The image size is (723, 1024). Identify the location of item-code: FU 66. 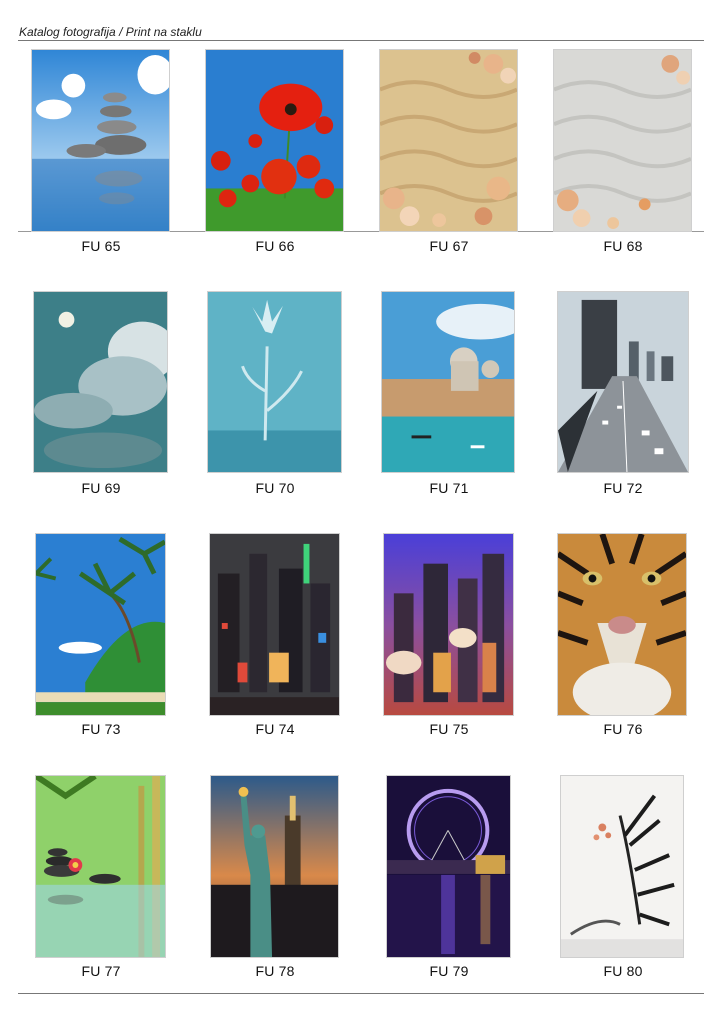
(275, 246).